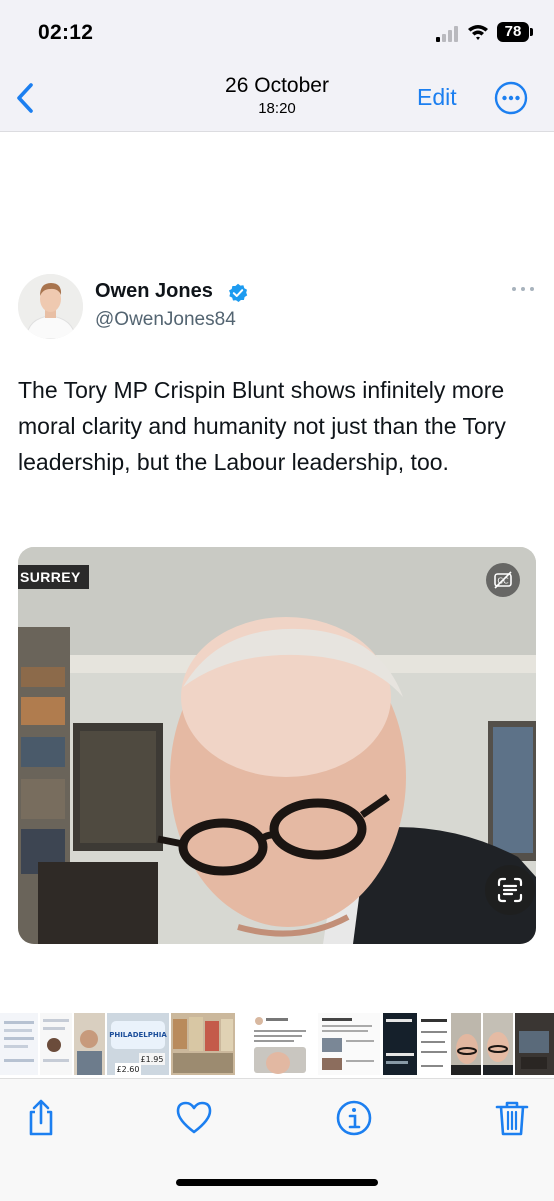 The width and height of the screenshot is (554, 1201). I want to click on more-button, so click(511, 98).